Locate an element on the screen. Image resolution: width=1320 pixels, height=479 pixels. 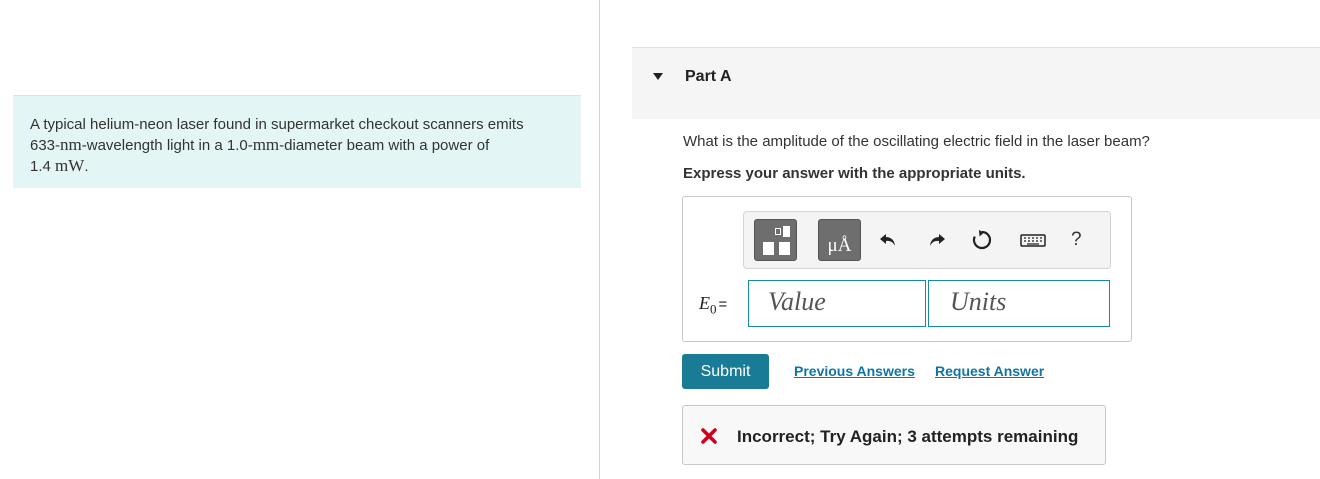
equals-sign: = is located at coordinates (723, 304).